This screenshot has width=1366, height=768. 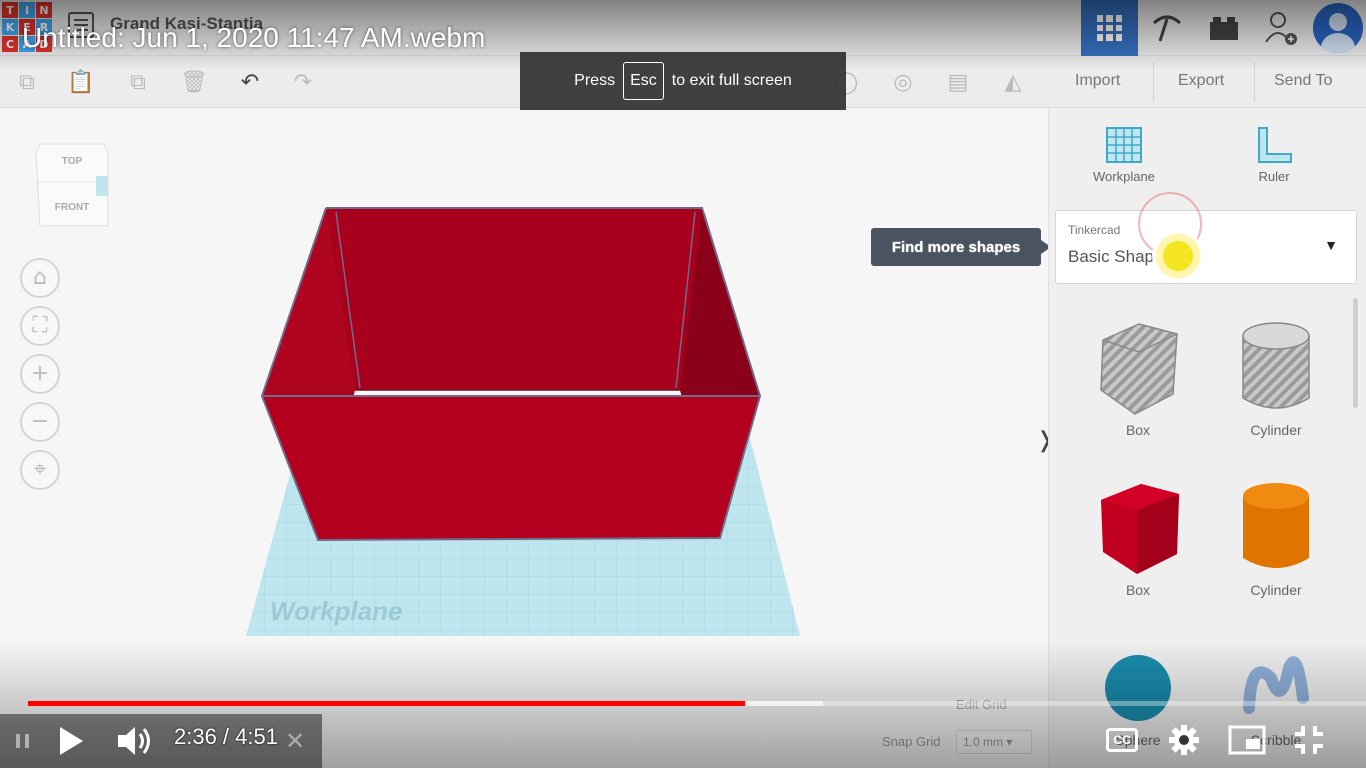 I want to click on shape-library-category: Tinkercad, so click(x=1094, y=230).